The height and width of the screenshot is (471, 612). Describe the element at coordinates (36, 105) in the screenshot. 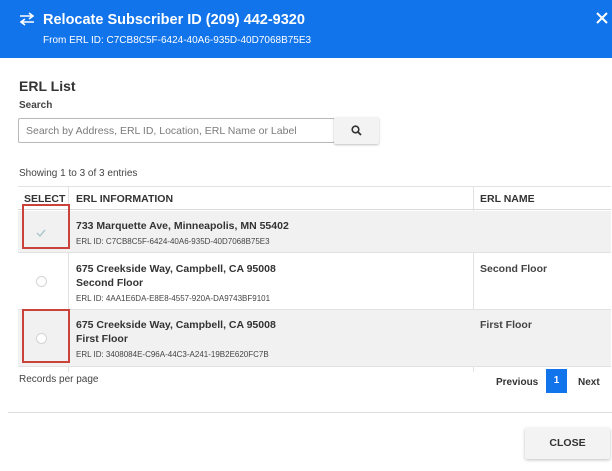

I see `search-label: Search` at that location.